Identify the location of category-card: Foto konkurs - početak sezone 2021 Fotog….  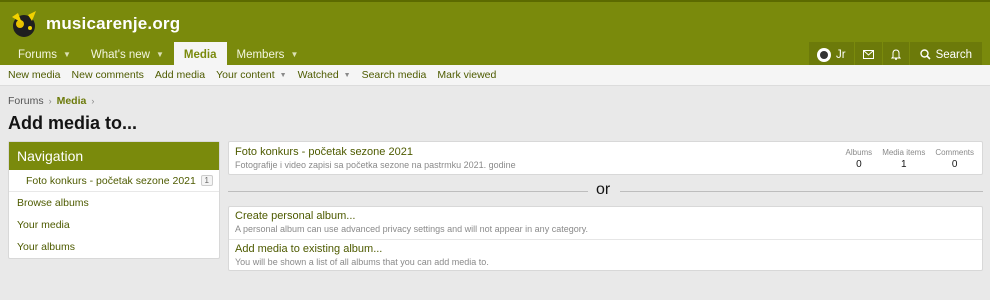
(605, 158).